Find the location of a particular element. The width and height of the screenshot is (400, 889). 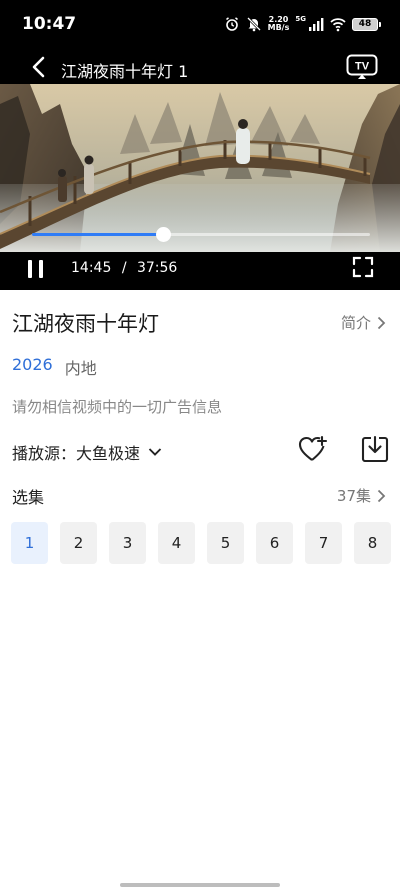

source-select: 大鱼极速 is located at coordinates (119, 452).